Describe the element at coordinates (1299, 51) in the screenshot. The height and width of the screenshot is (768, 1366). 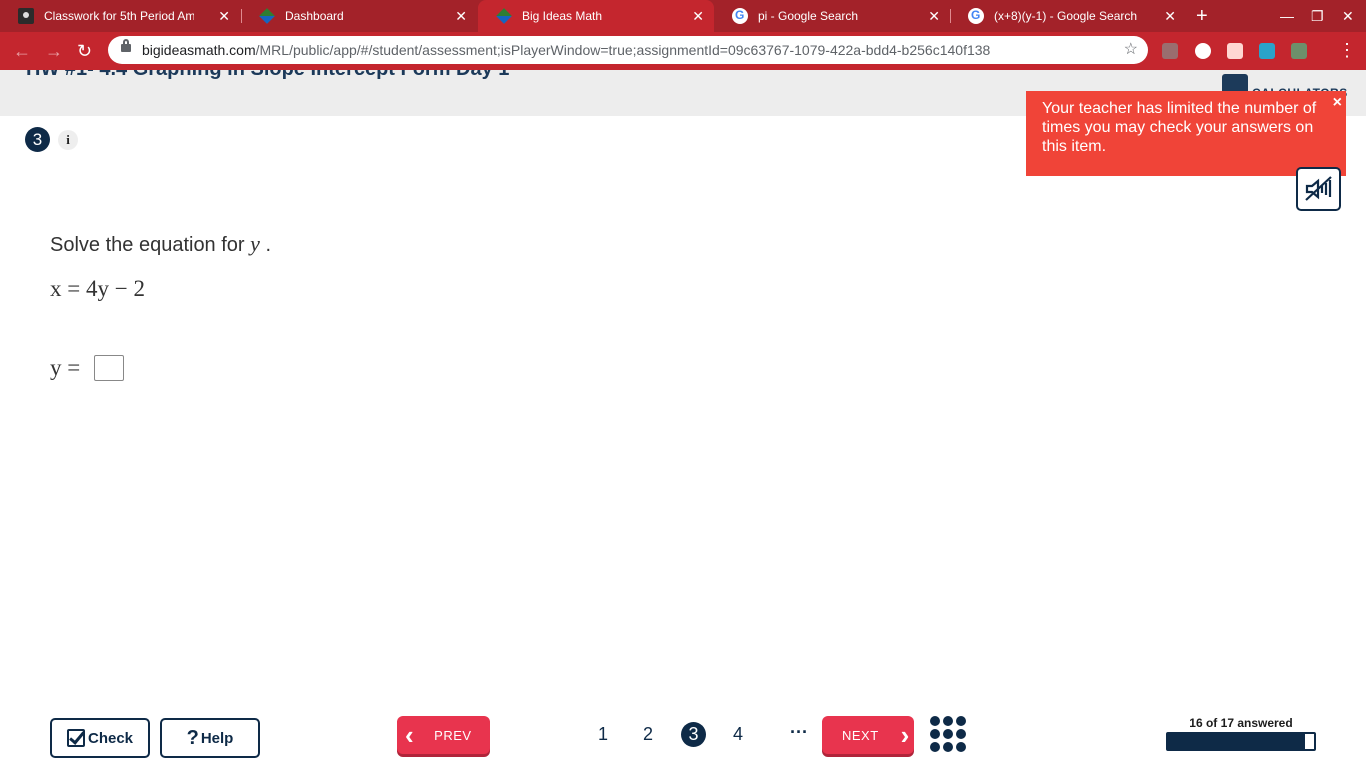
I see `extension-leaf-icon` at that location.